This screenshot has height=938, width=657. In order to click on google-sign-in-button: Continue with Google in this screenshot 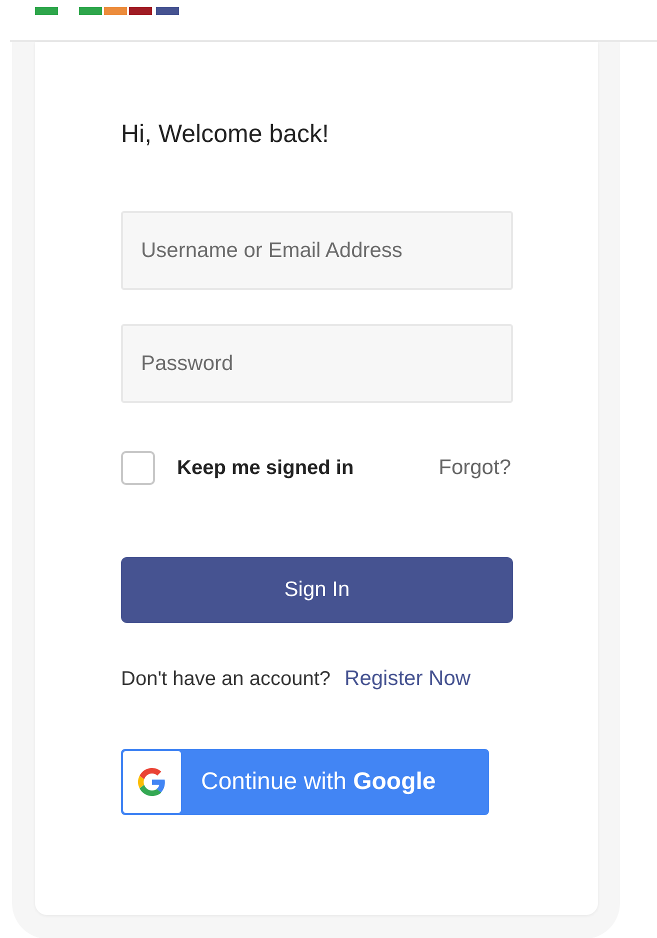, I will do `click(305, 782)`.